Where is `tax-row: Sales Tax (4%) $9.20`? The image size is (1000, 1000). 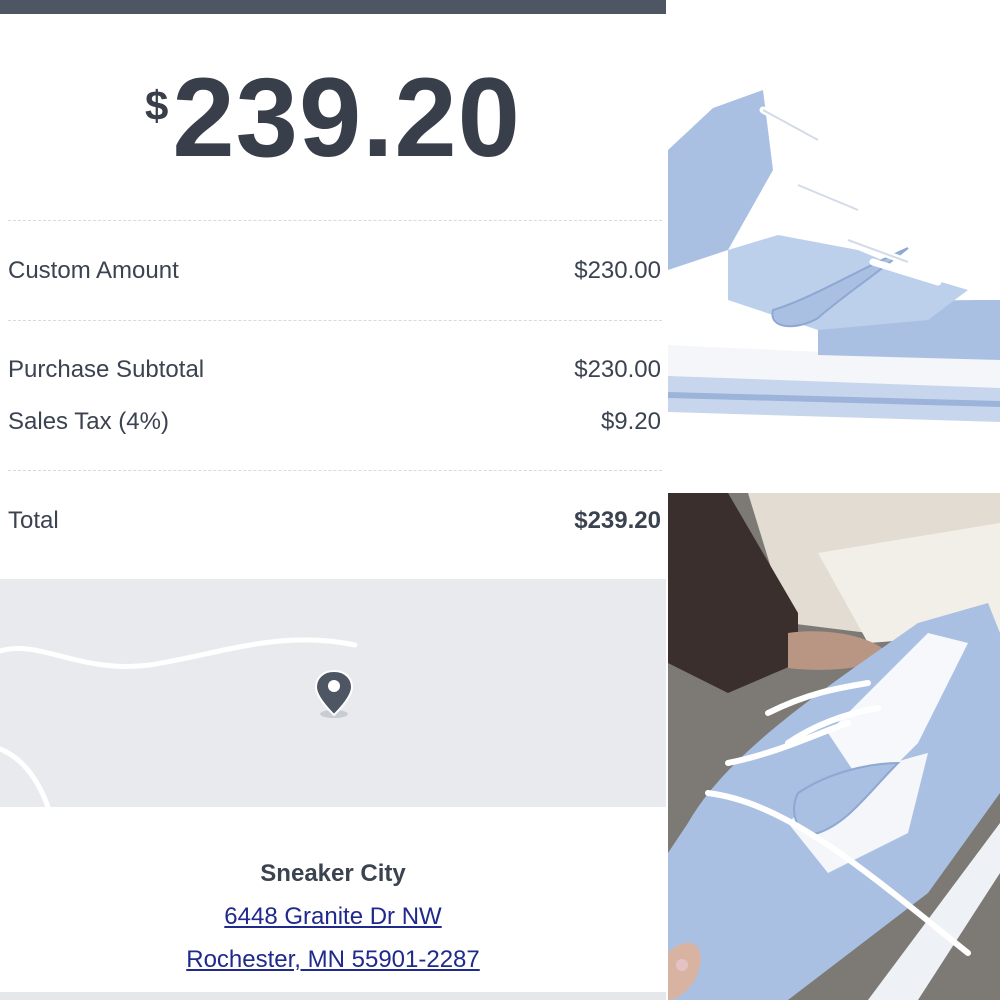
tax-row: Sales Tax (4%) $9.20 is located at coordinates (334, 422).